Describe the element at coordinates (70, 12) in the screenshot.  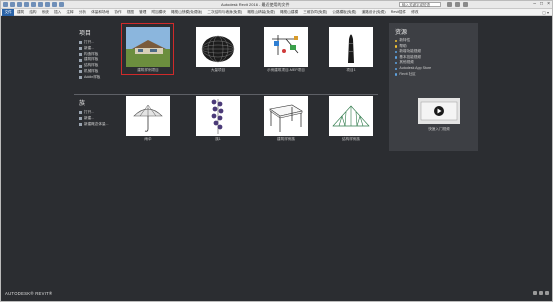
I see `tab-annotate: 注释` at that location.